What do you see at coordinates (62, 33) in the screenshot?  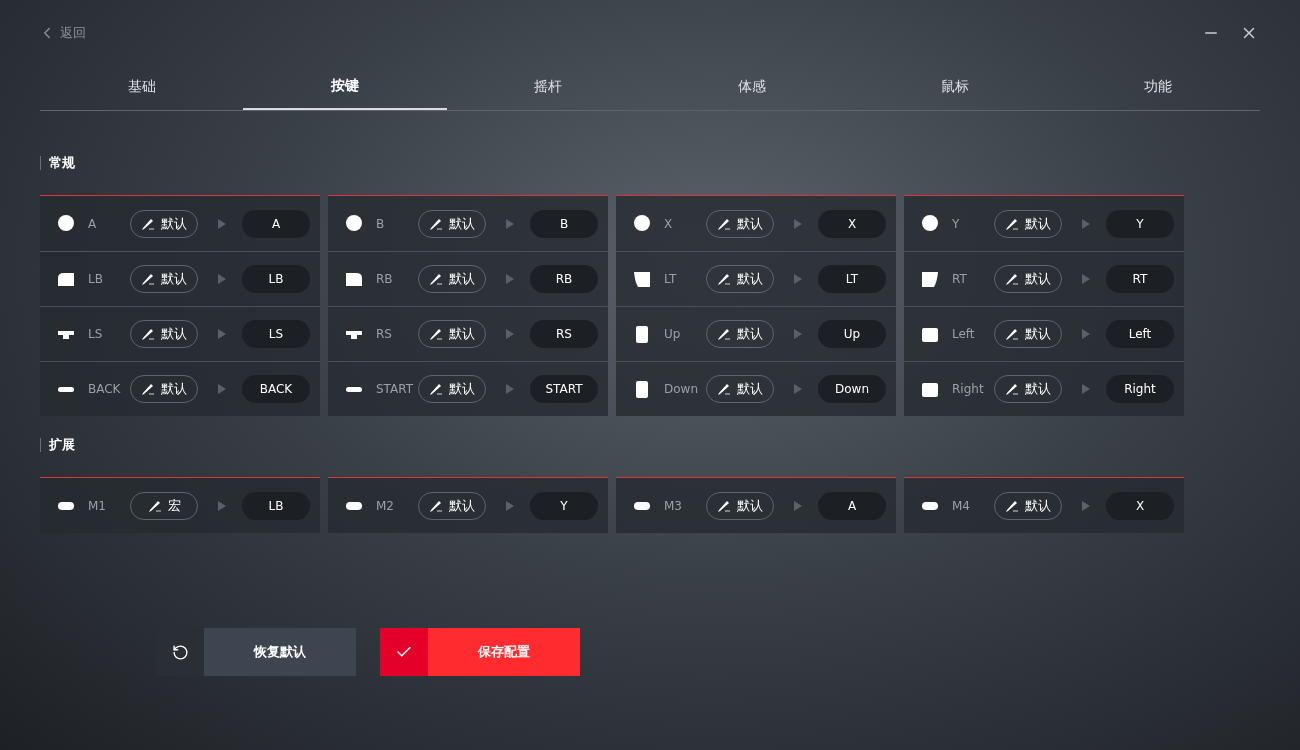 I see `back-button: 返回` at bounding box center [62, 33].